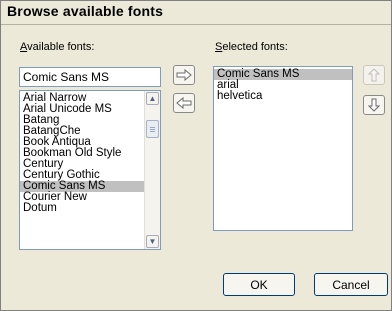  I want to click on font-search-value: Comic Sans MS, so click(66, 77).